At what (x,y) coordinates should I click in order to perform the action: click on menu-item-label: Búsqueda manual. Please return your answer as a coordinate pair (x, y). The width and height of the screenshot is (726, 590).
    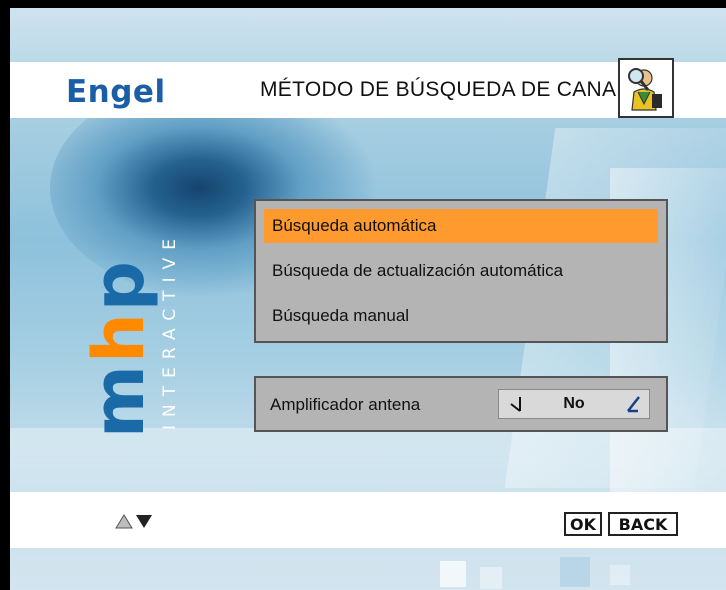
    Looking at the image, I should click on (341, 315).